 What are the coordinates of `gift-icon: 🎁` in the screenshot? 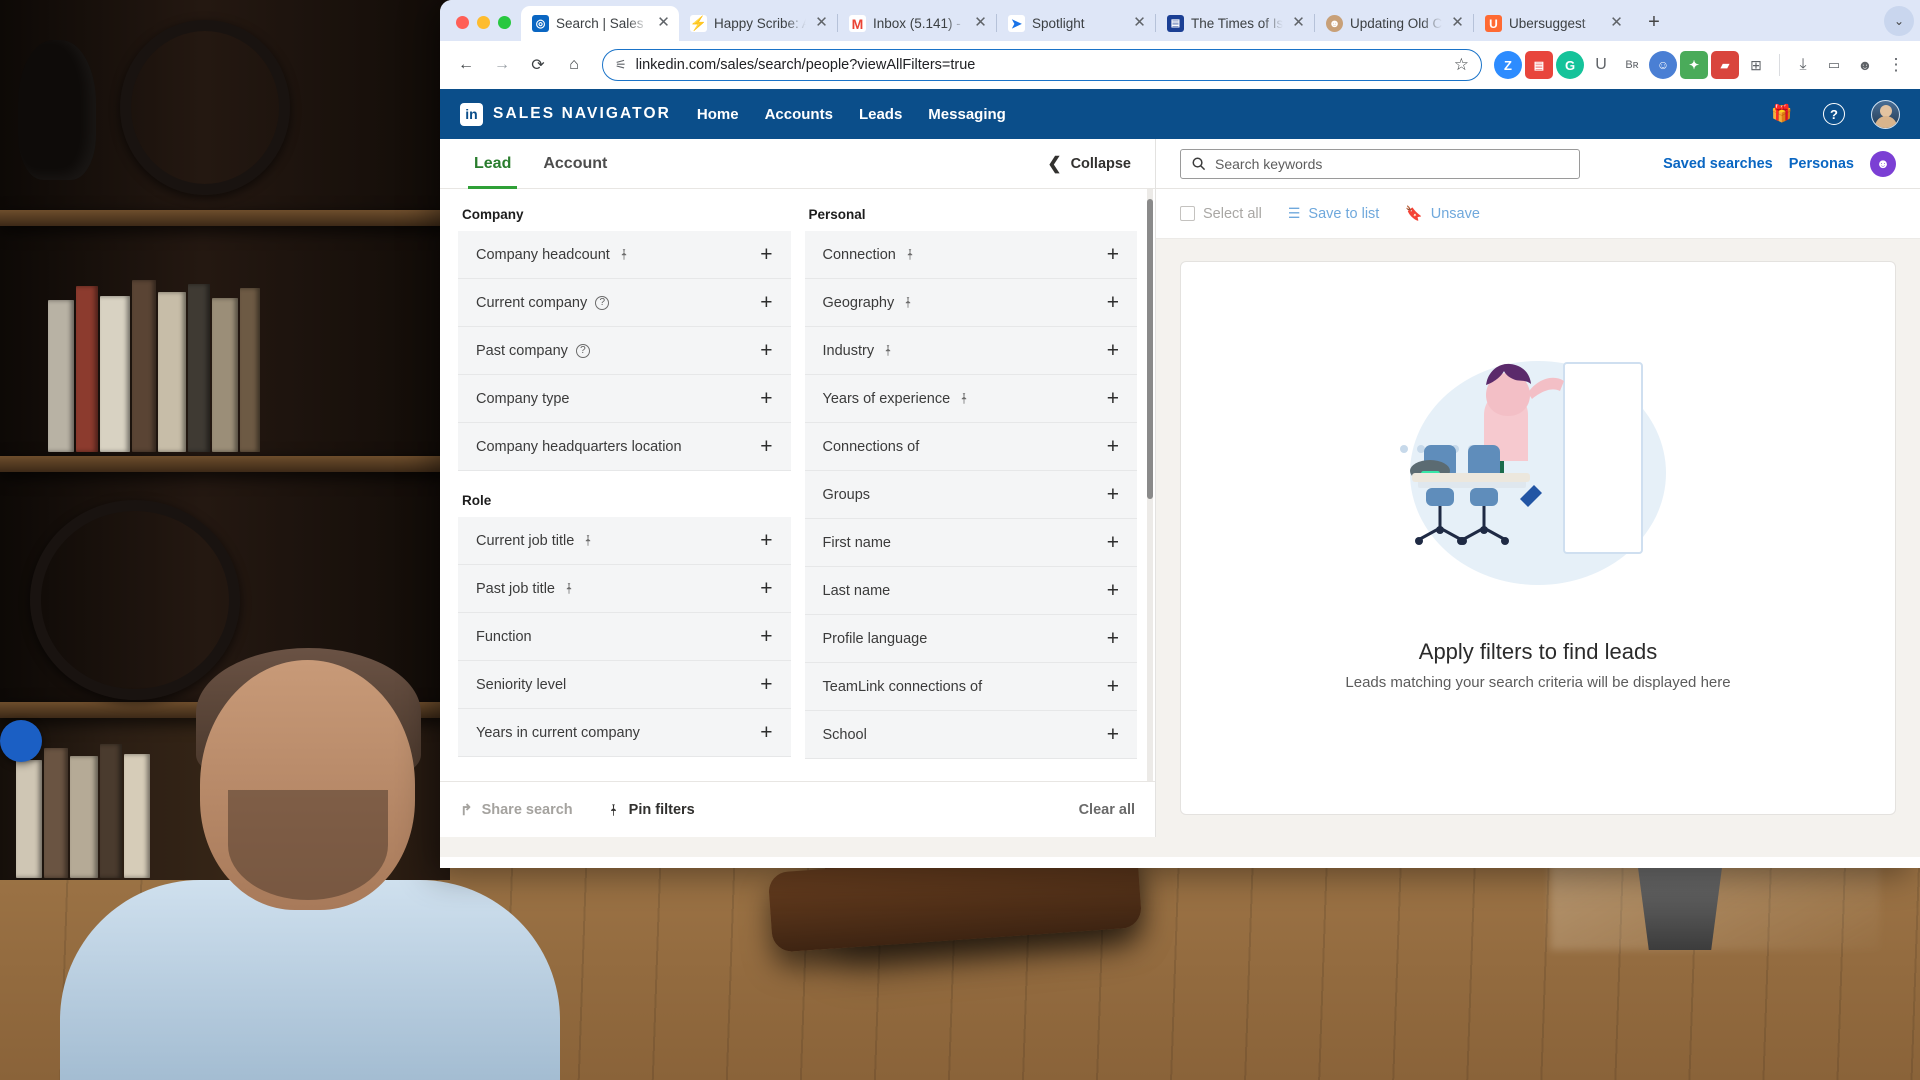 It's located at (1782, 114).